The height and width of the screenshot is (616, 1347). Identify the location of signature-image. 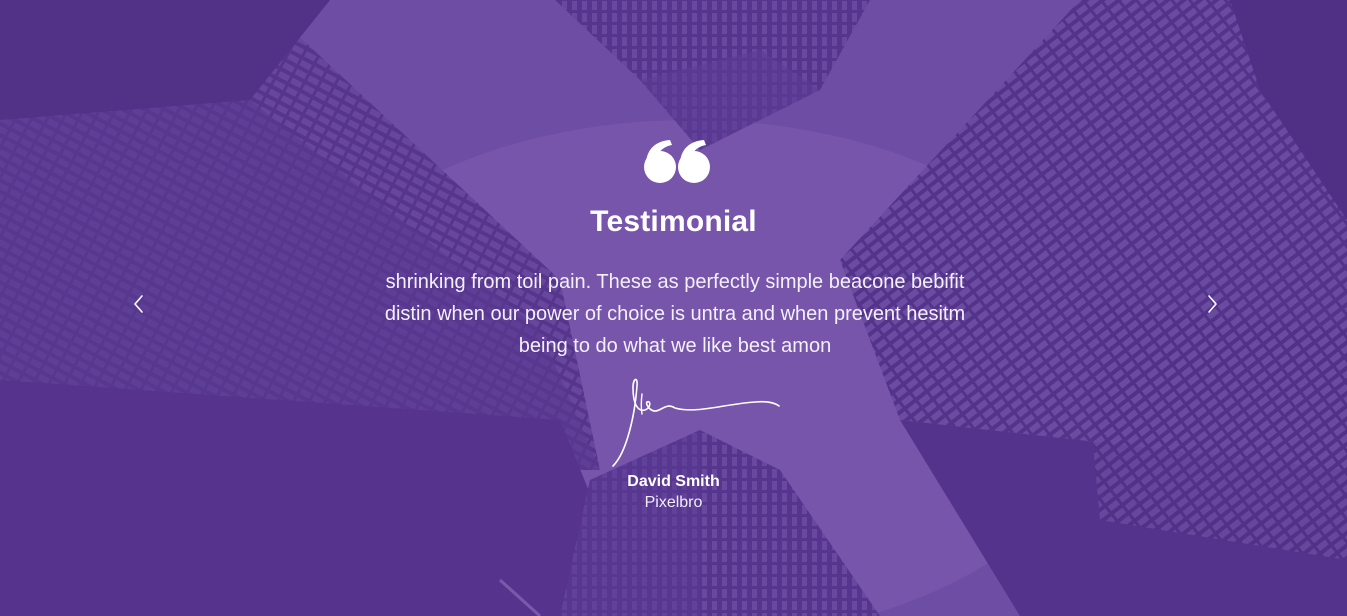
(696, 422).